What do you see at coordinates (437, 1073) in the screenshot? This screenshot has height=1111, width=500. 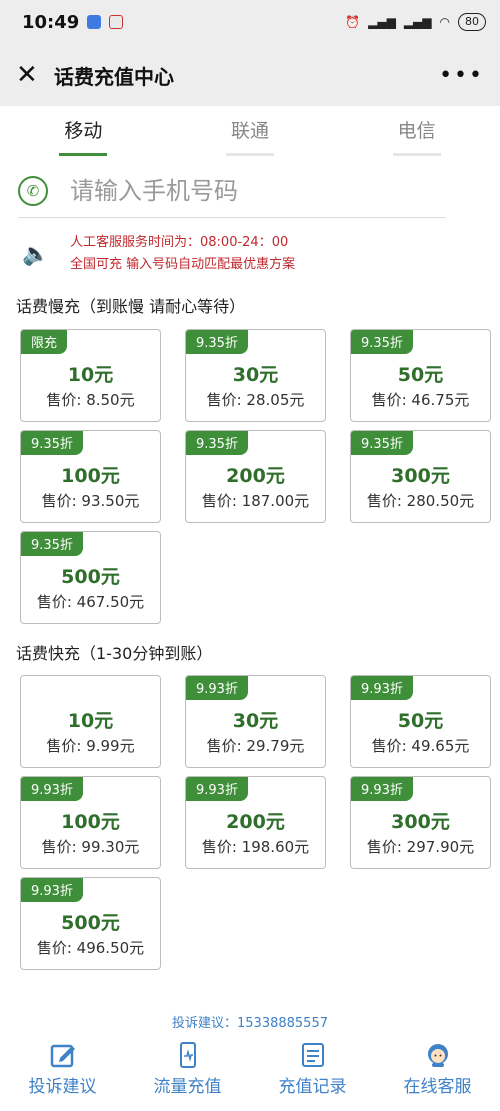 I see `nav-online-service: 在线客服` at bounding box center [437, 1073].